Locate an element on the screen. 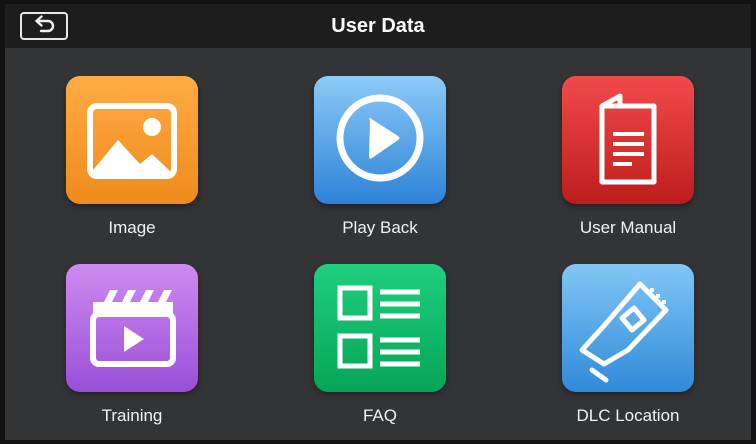 This screenshot has width=756, height=444. tile-image: Image is located at coordinates (132, 158).